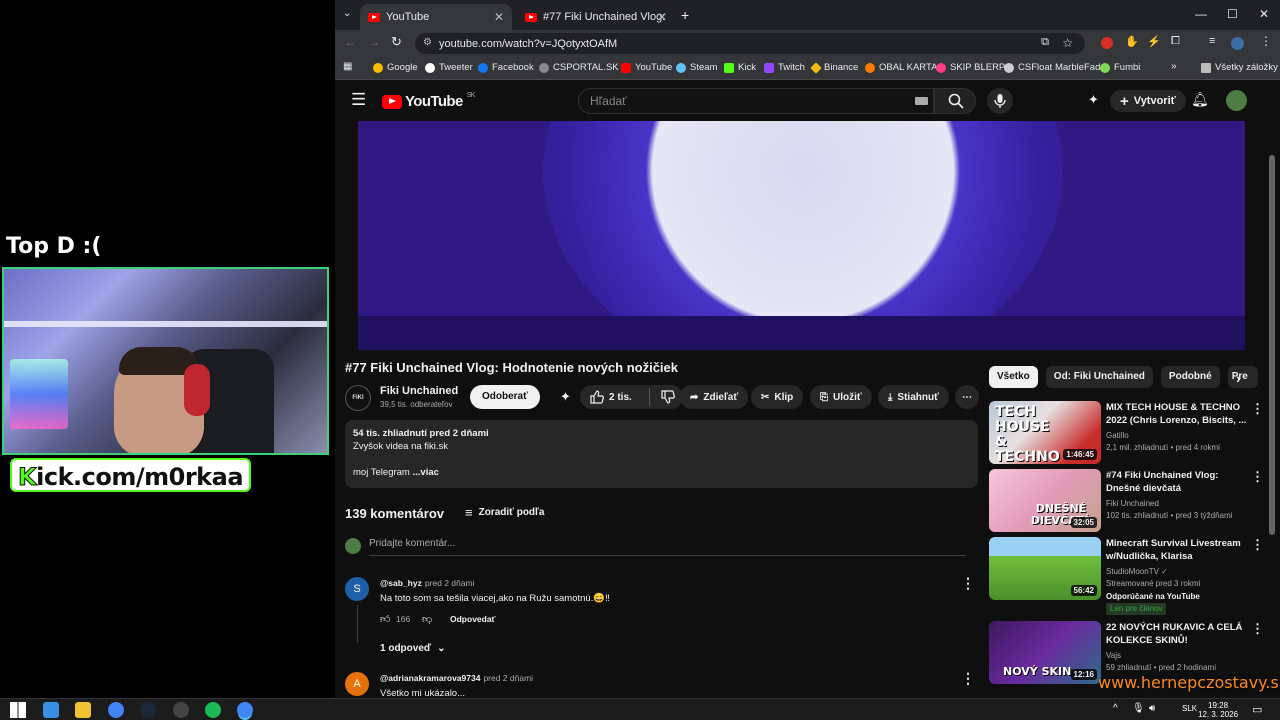 The width and height of the screenshot is (1280, 720). I want to click on video-thumbnail: NOVÝ SKIN 12:16, so click(1045, 652).